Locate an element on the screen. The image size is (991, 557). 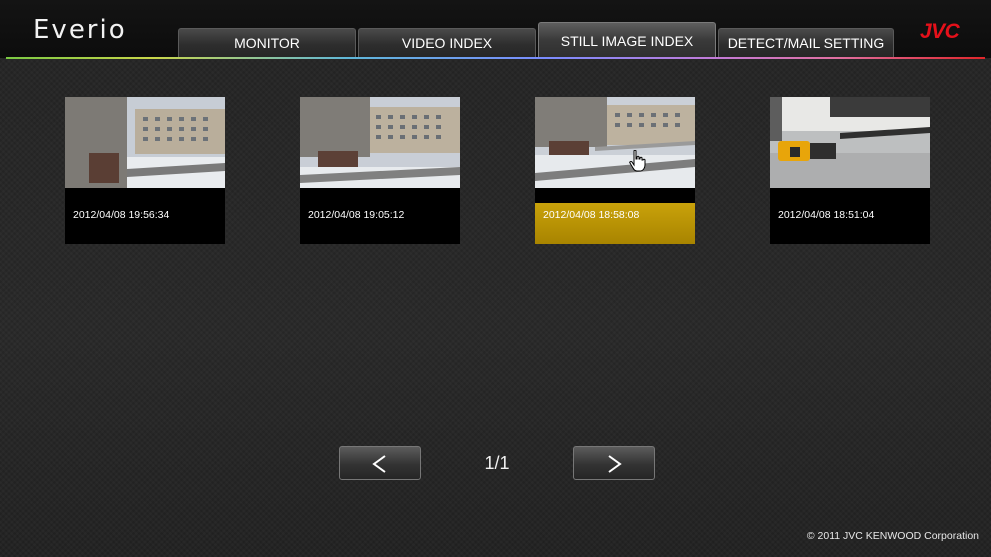
tab-still-image-index: STILL IMAGE INDEX is located at coordinates (627, 39).